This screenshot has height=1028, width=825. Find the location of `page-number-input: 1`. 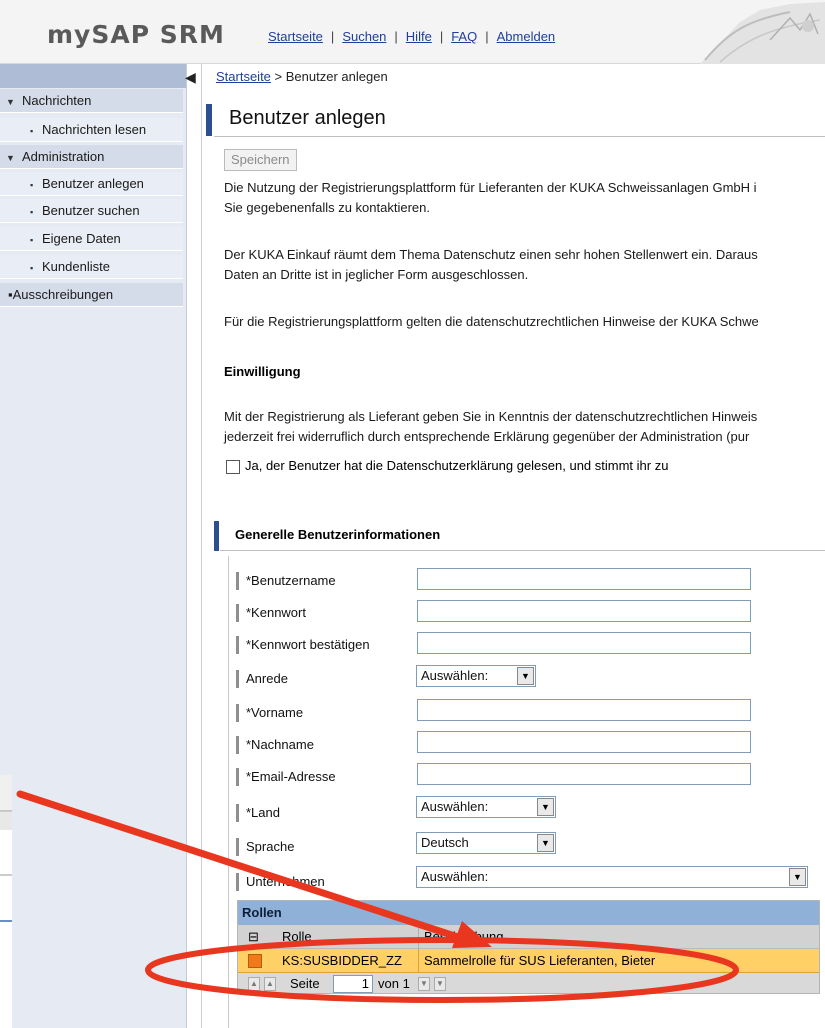

page-number-input: 1 is located at coordinates (353, 984).